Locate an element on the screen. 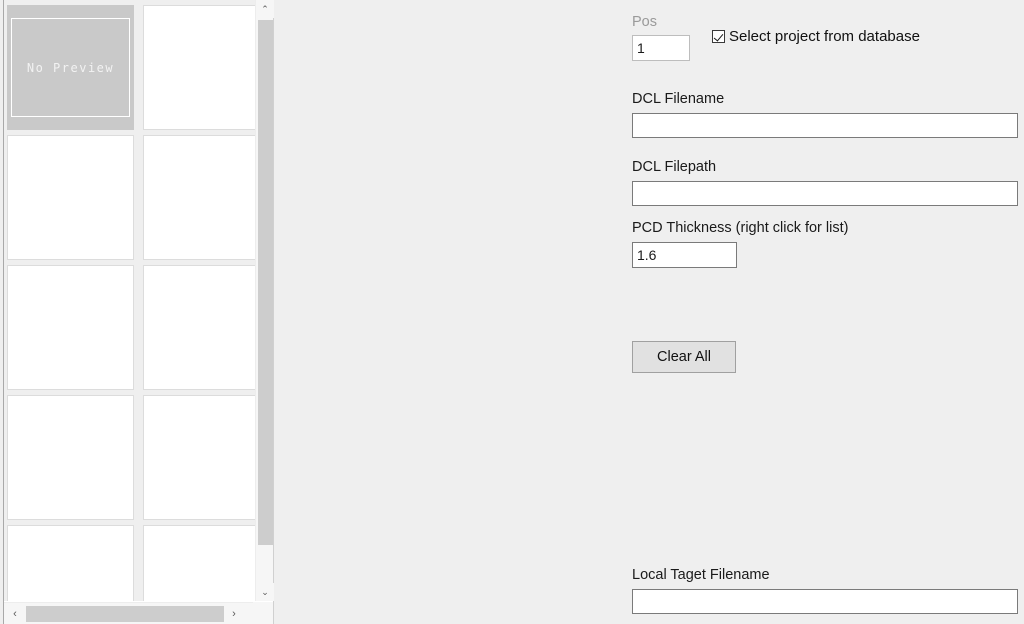  panel-left-border is located at coordinates (3, 312).